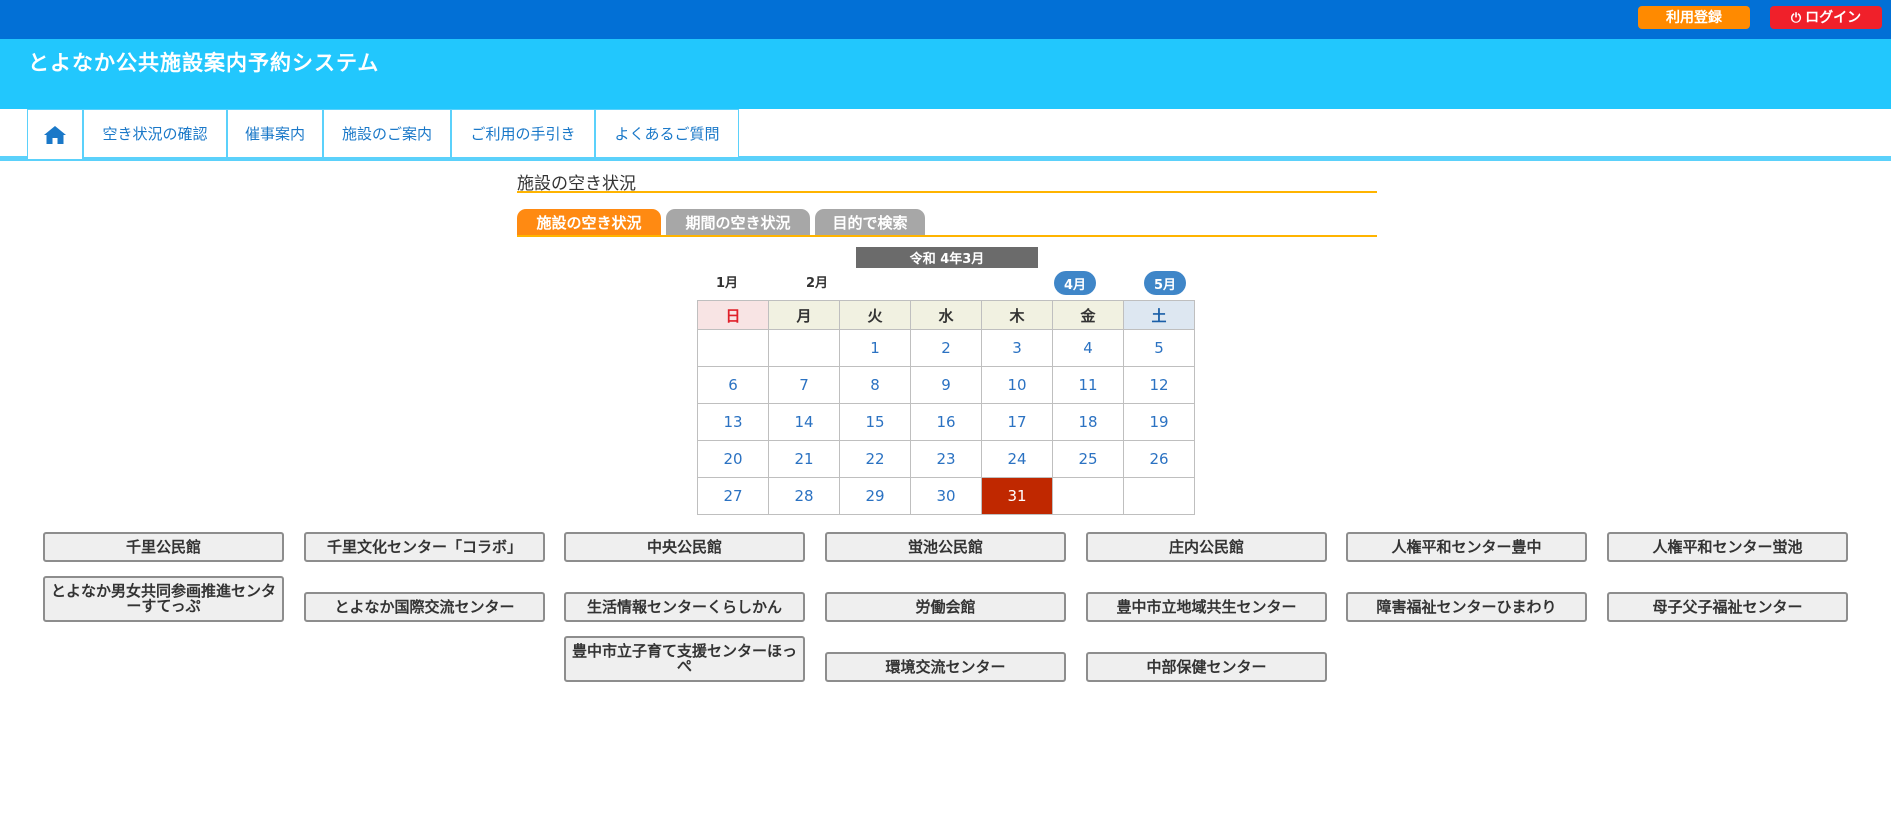 This screenshot has height=819, width=1891. Describe the element at coordinates (1159, 315) in the screenshot. I see `weekday-sat: 土` at that location.